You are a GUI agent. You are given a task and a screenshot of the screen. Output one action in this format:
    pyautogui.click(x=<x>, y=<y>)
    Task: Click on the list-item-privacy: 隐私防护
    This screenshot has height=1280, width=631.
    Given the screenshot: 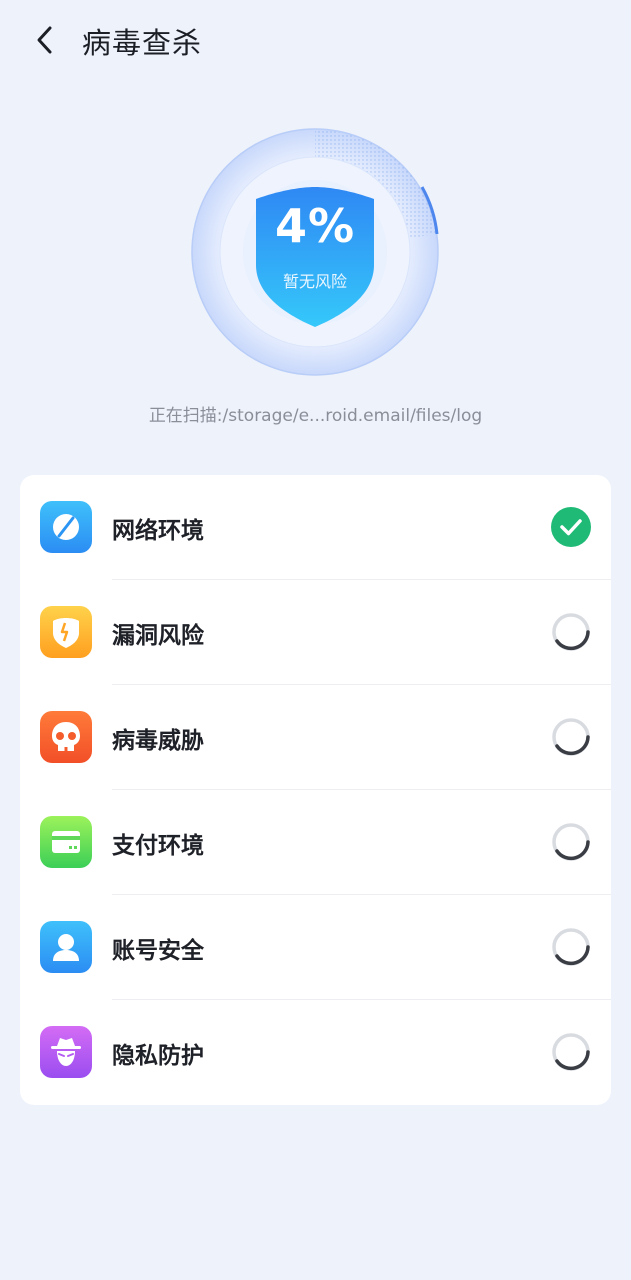 What is the action you would take?
    pyautogui.click(x=315, y=1052)
    